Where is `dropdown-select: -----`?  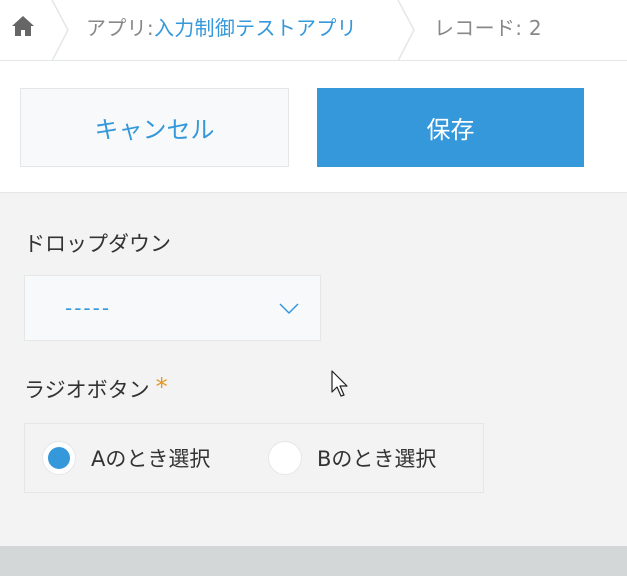
dropdown-select: ----- is located at coordinates (172, 308).